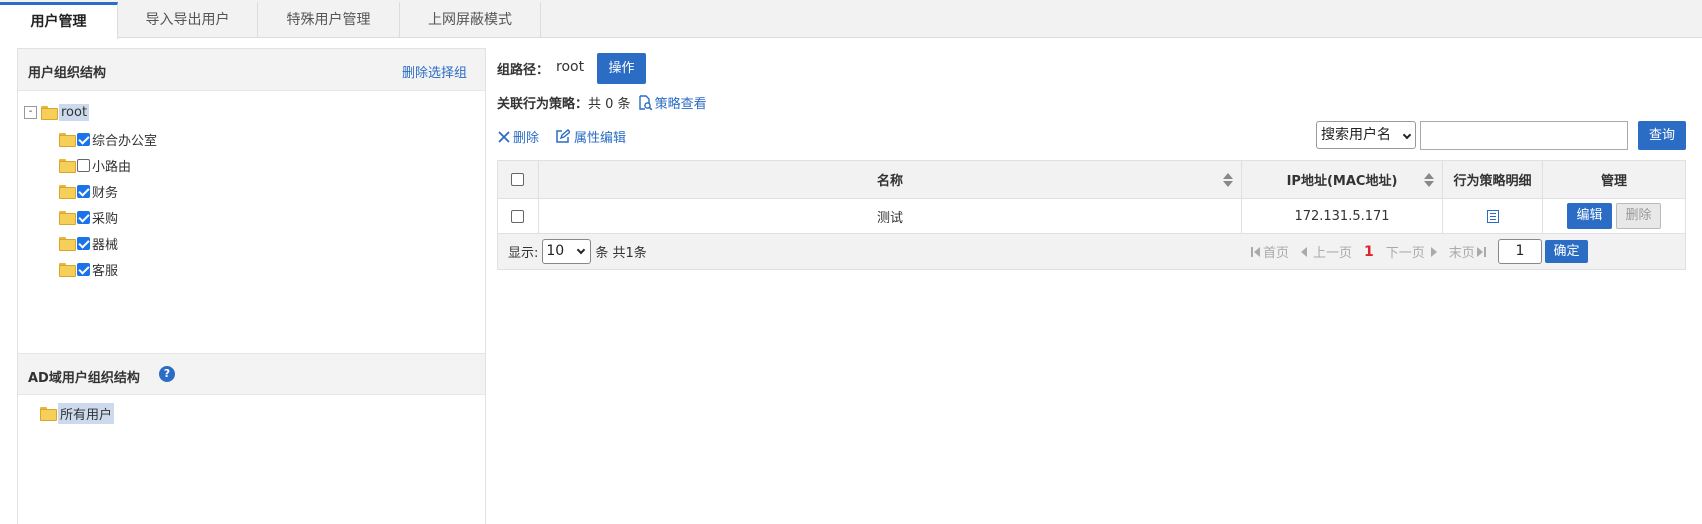 The height and width of the screenshot is (524, 1702). Describe the element at coordinates (1332, 251) in the screenshot. I see `prev-page-link: 上一页` at that location.